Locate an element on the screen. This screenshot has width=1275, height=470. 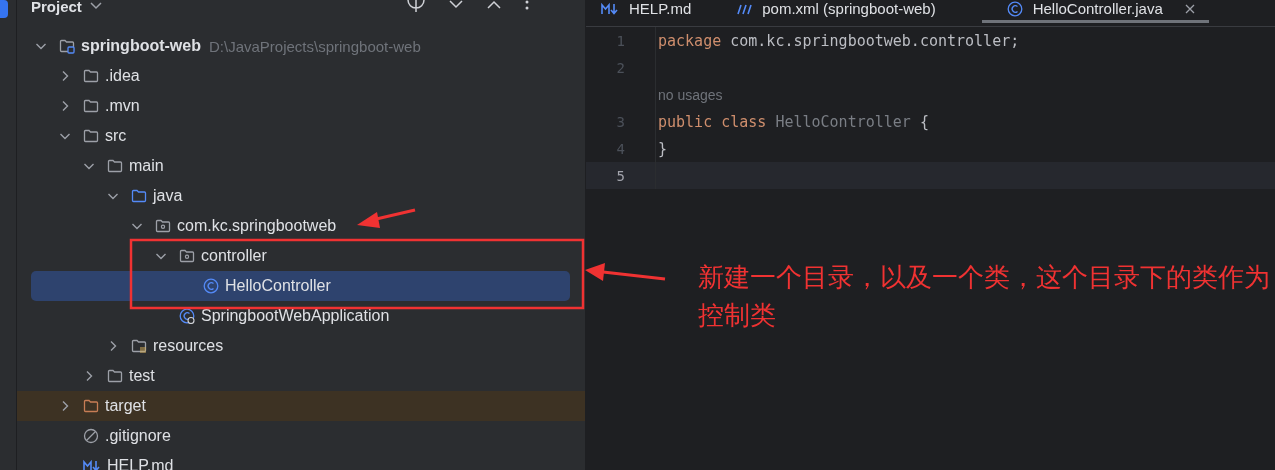
tree-item: HelloController is located at coordinates (300, 286).